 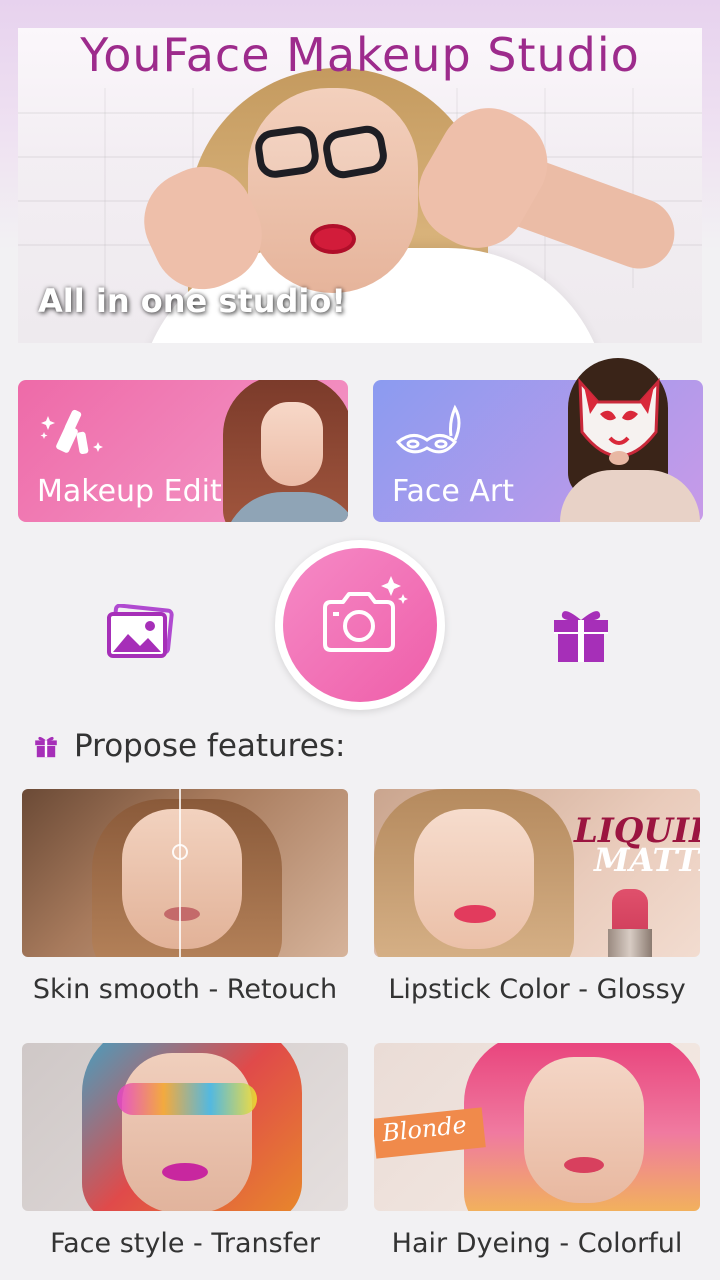 I want to click on feature-lipstick-color: LIQUID MATTE Lipstick Color - Glossy, so click(x=537, y=897).